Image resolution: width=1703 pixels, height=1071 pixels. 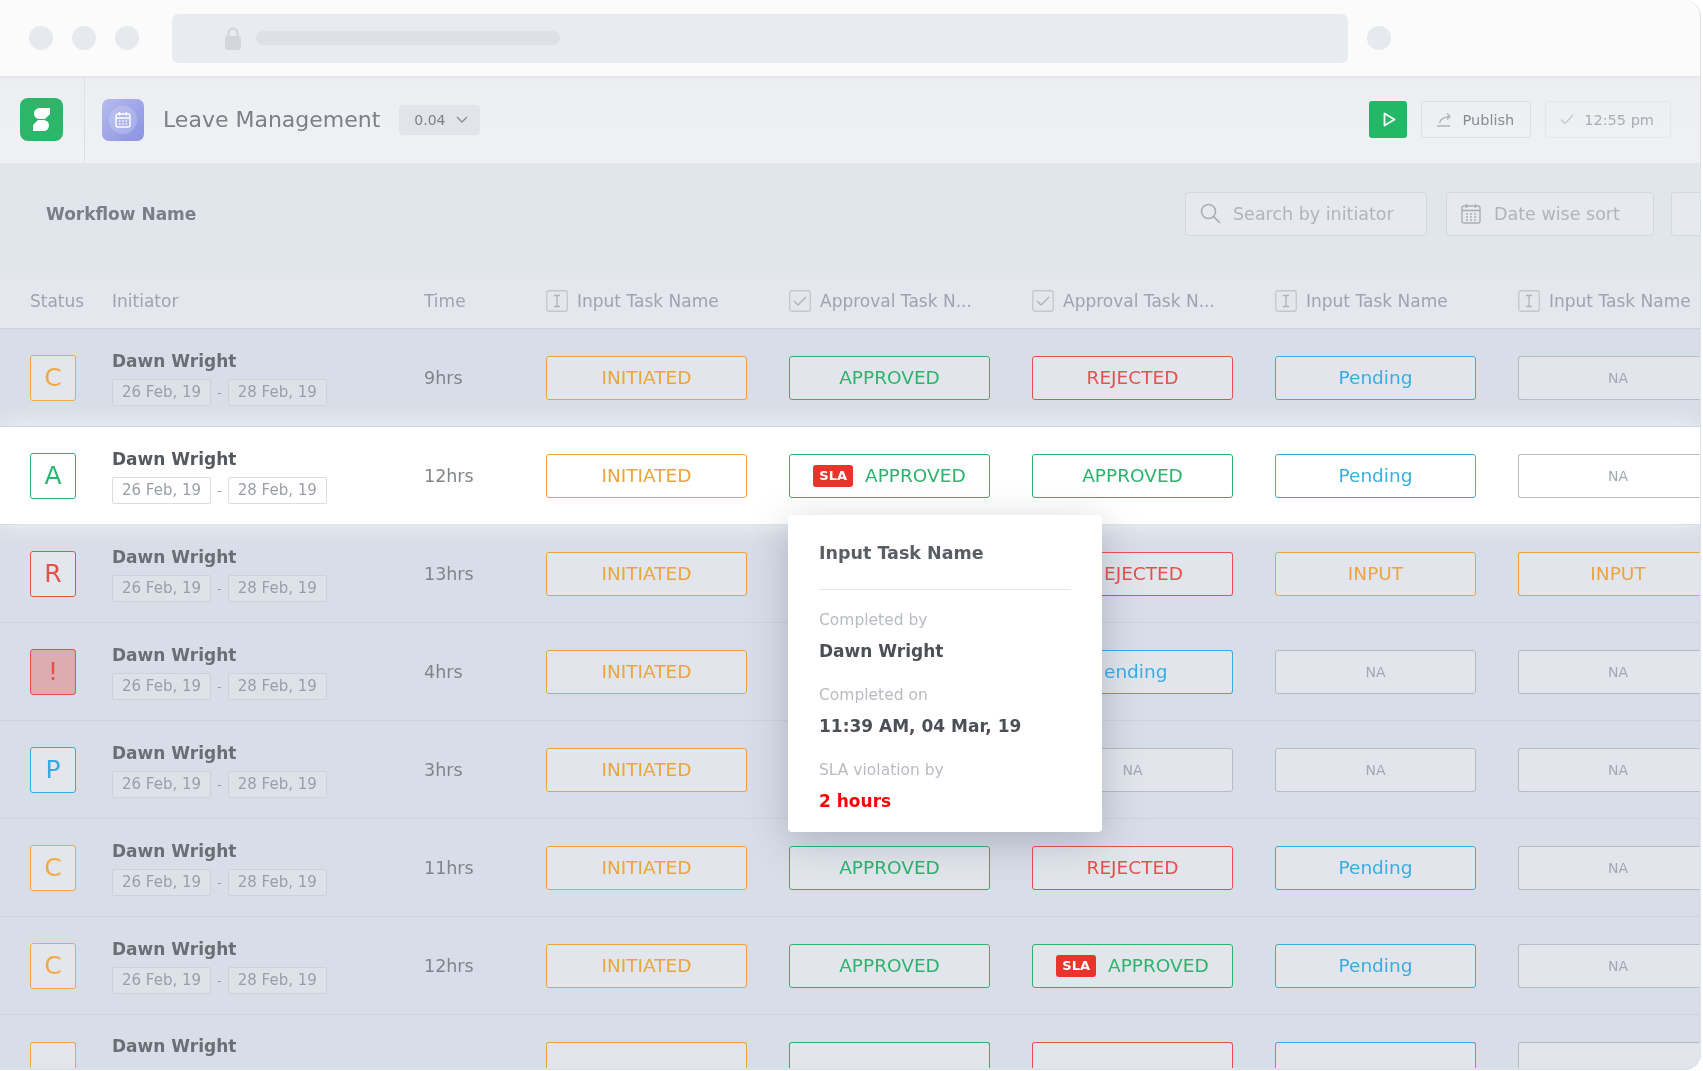 I want to click on duration-text: 3hrs, so click(x=443, y=769).